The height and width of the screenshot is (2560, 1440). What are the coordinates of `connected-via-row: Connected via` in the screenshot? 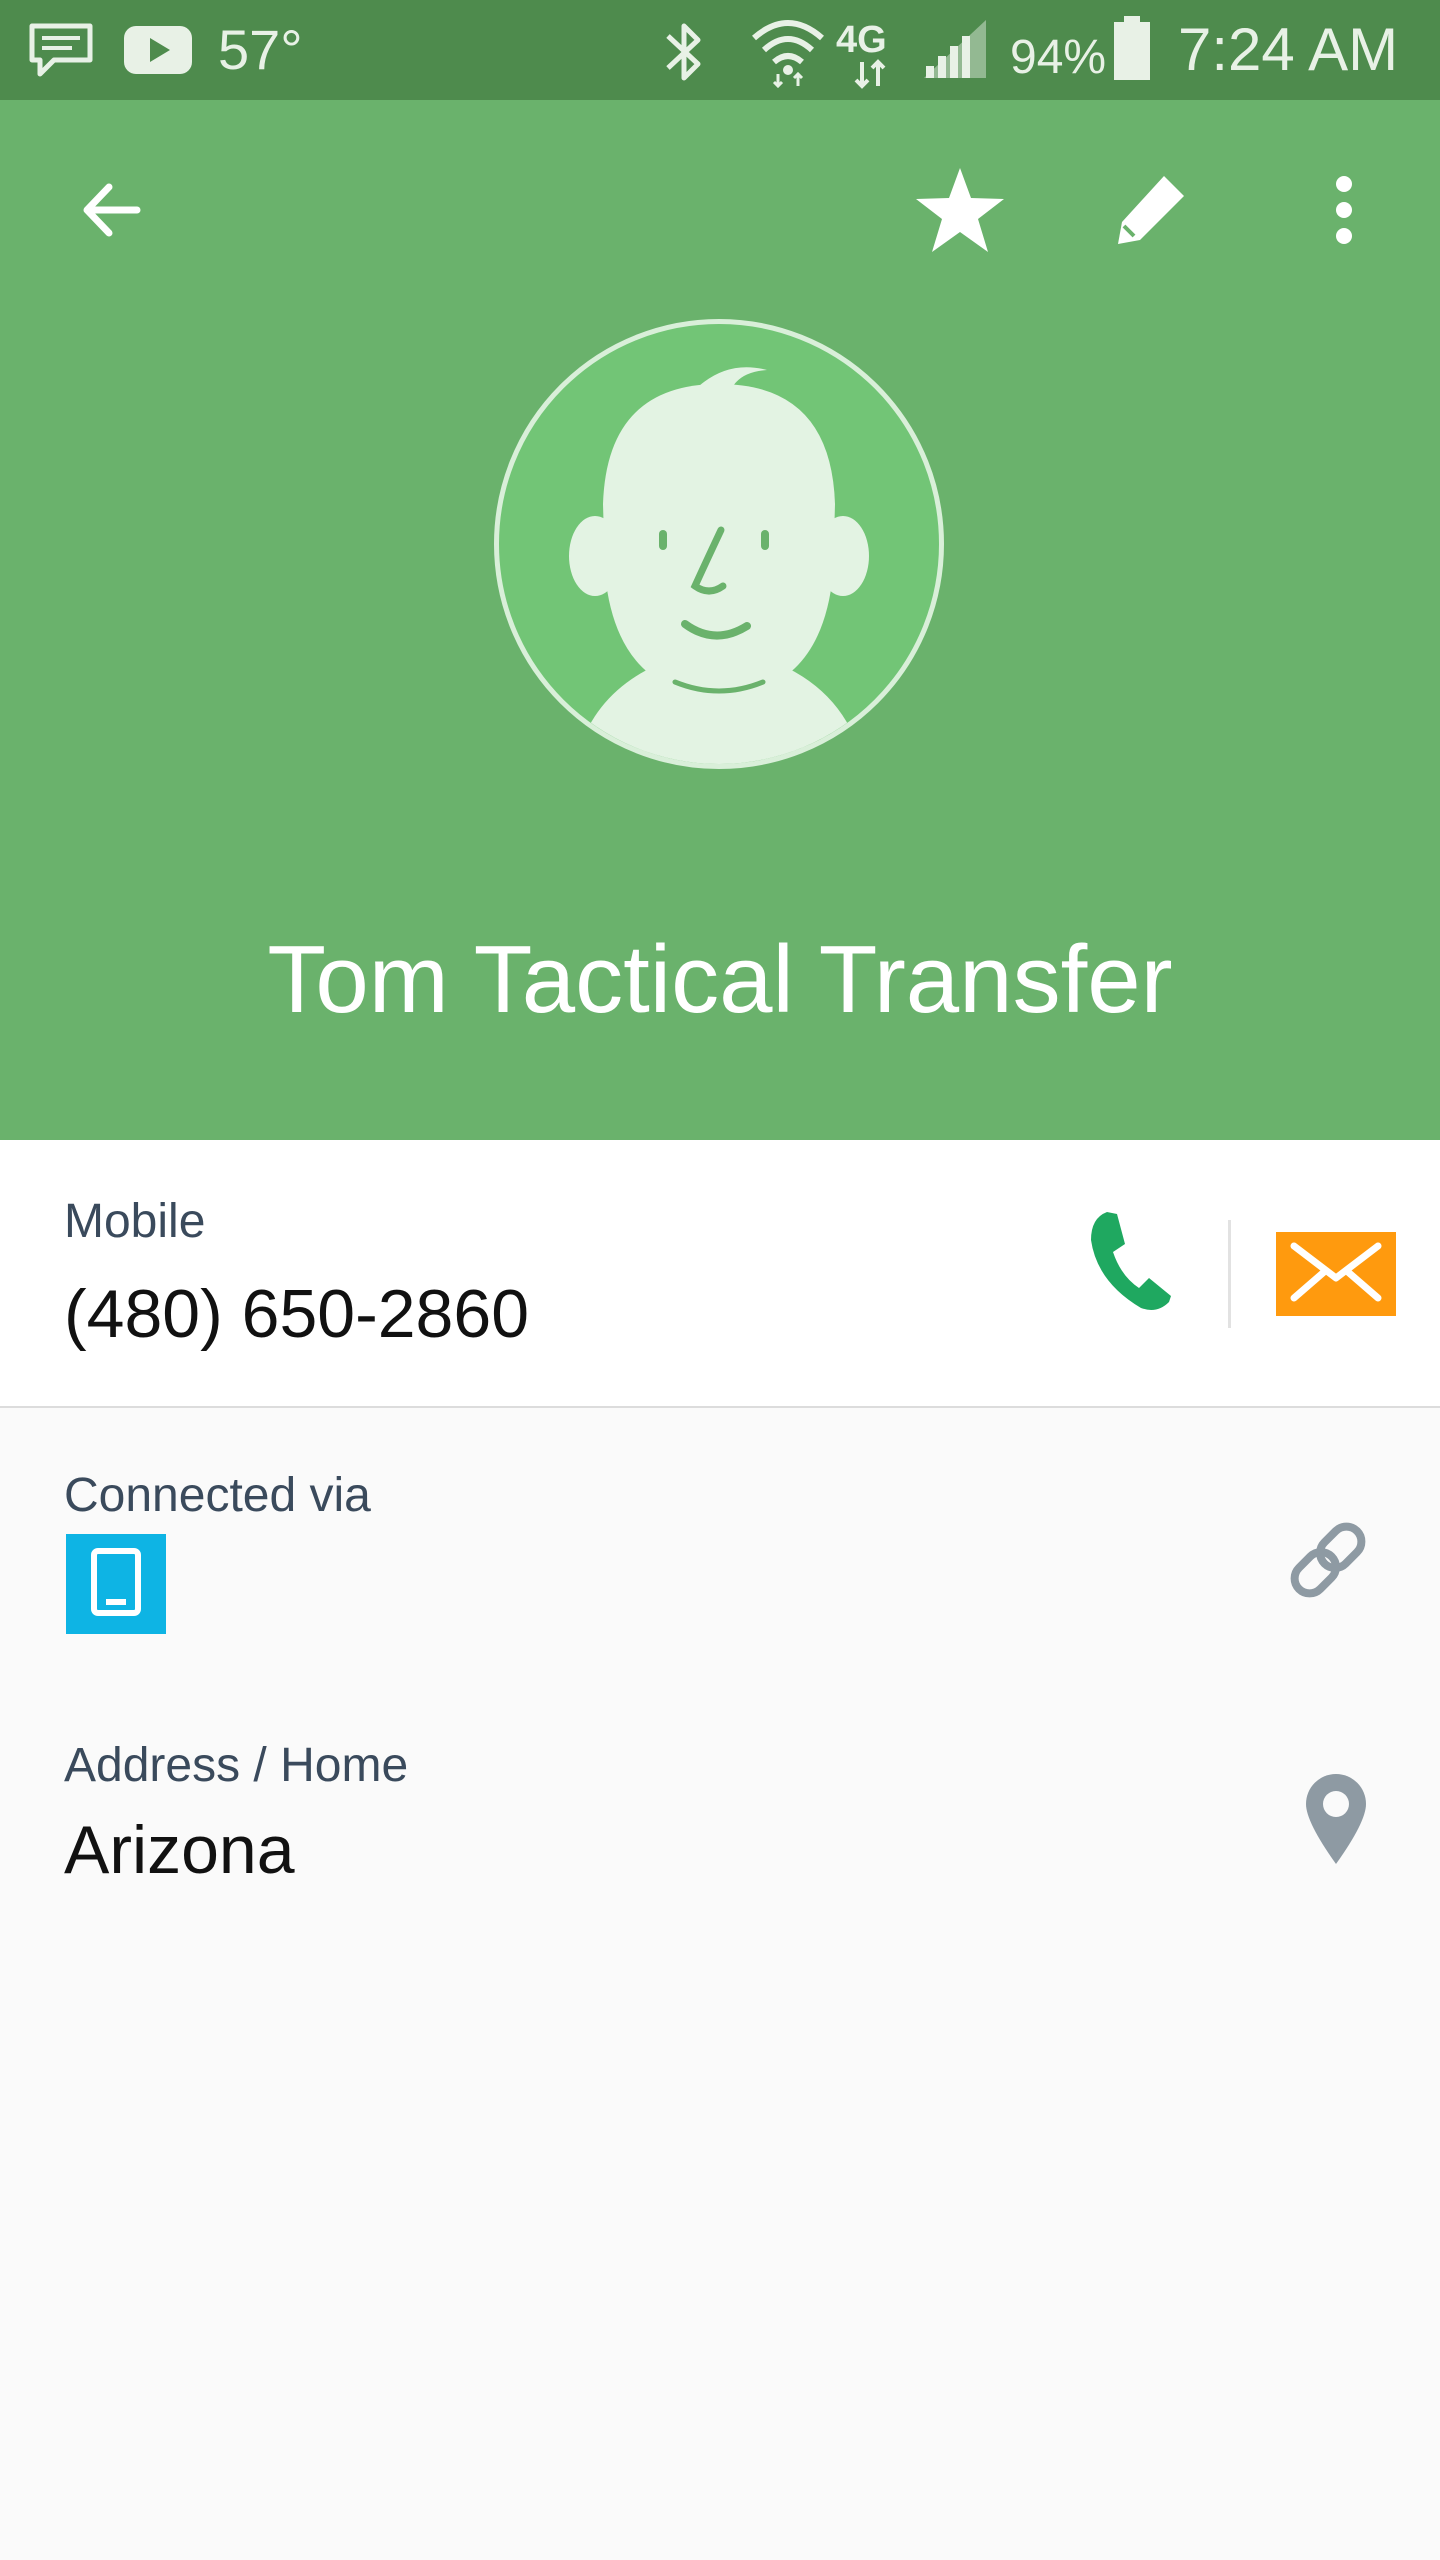 It's located at (720, 1540).